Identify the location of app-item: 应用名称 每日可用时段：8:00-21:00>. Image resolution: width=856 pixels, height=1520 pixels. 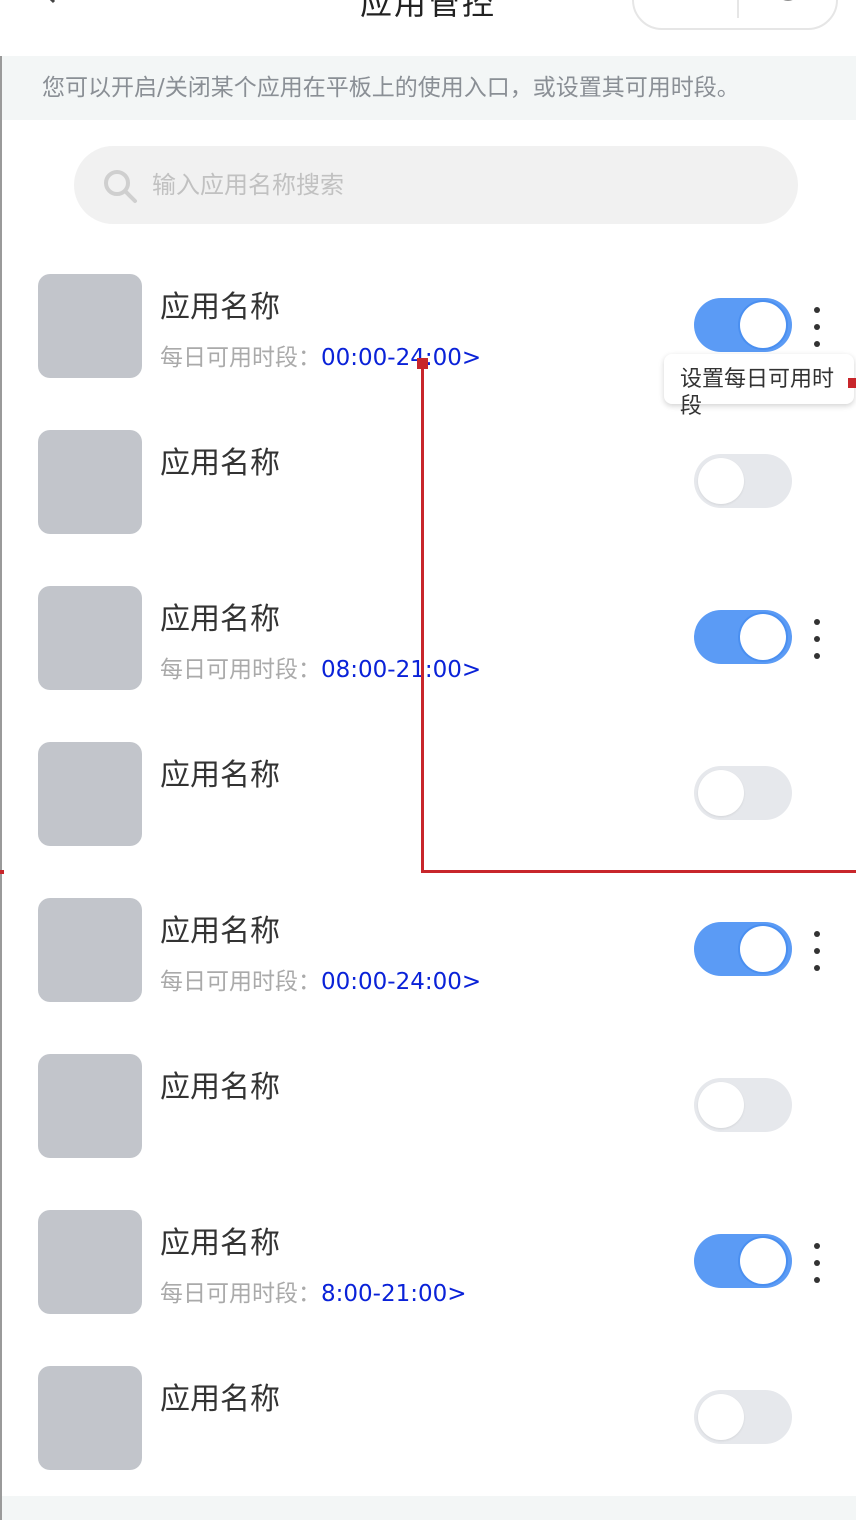
(428, 1260).